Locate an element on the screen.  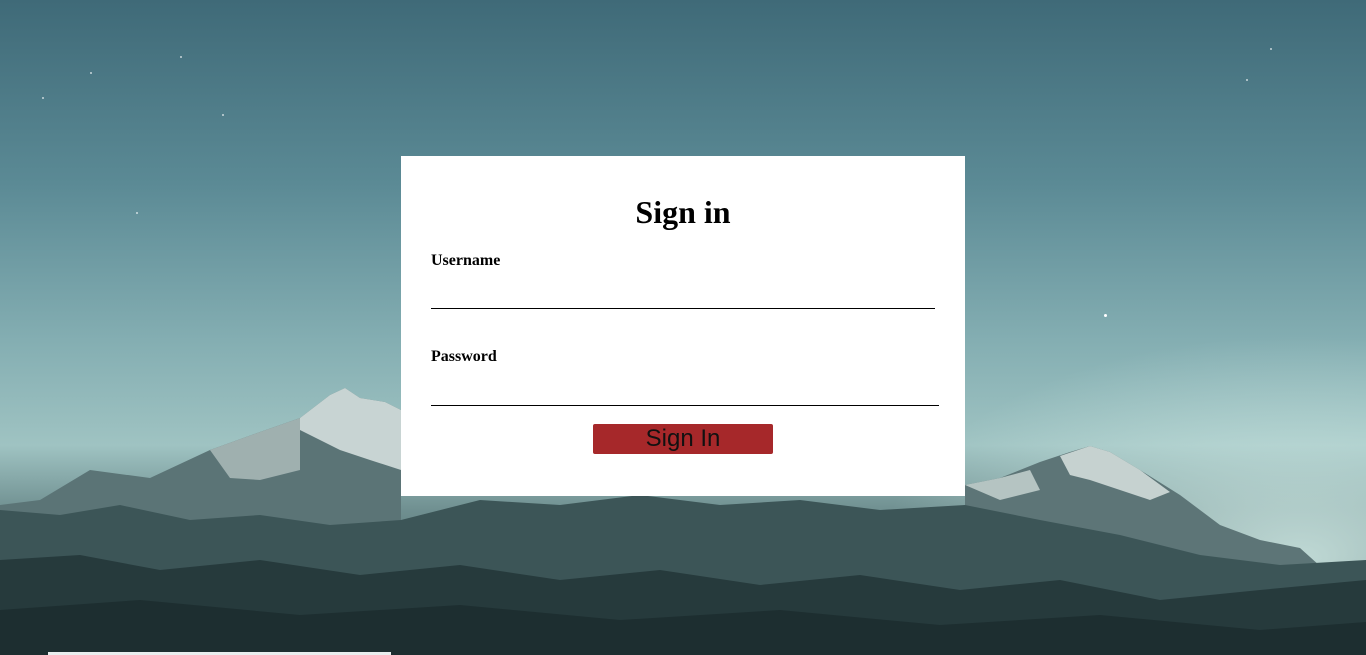
signin-button: Sign In is located at coordinates (683, 439).